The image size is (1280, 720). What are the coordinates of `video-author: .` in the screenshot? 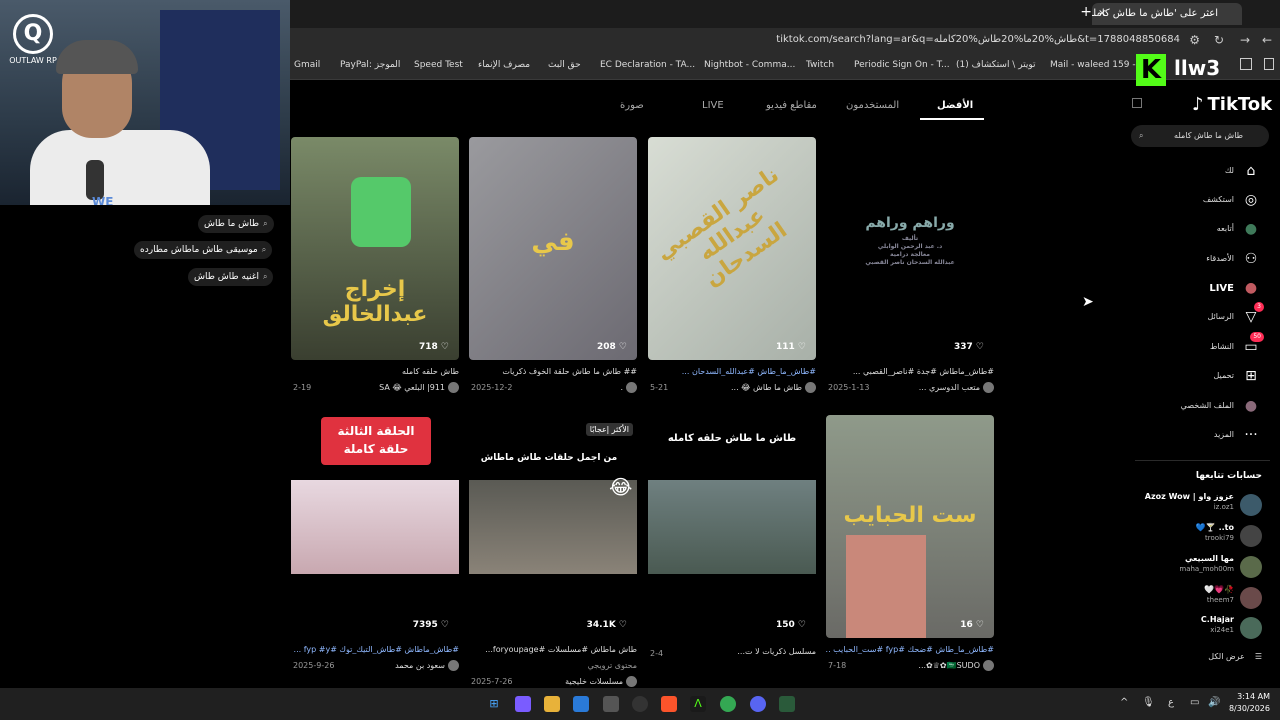 It's located at (621, 387).